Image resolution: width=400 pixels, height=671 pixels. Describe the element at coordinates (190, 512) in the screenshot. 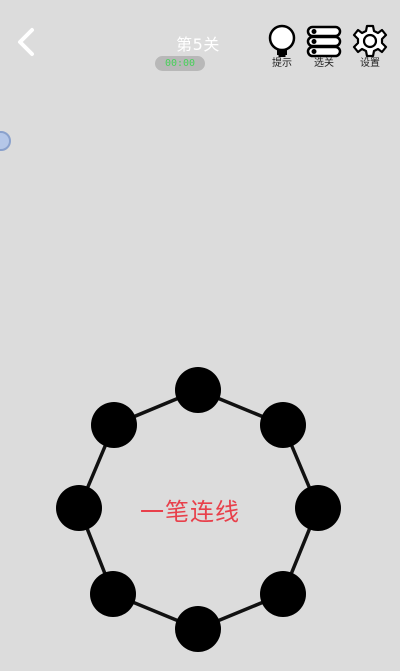

I see `puzzle-title: 一笔连线` at that location.